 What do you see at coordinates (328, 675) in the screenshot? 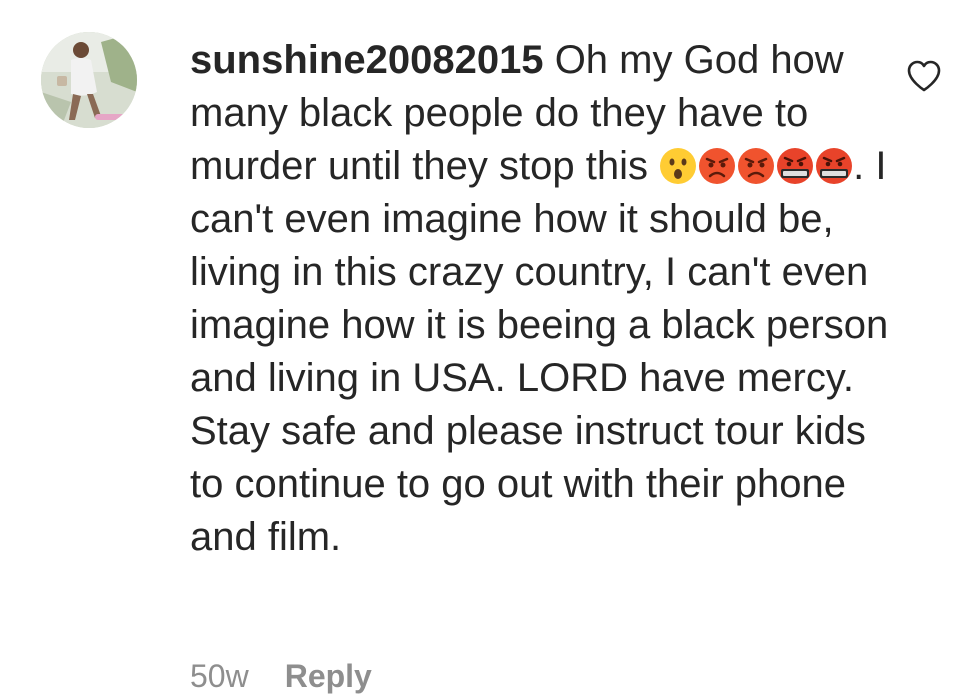
I see `reply-button: Reply` at bounding box center [328, 675].